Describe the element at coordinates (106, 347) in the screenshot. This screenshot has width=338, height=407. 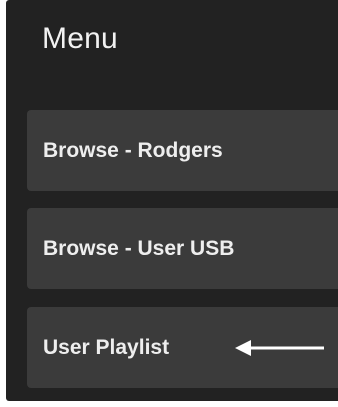
I see `menu-item-label: User Playlist` at that location.